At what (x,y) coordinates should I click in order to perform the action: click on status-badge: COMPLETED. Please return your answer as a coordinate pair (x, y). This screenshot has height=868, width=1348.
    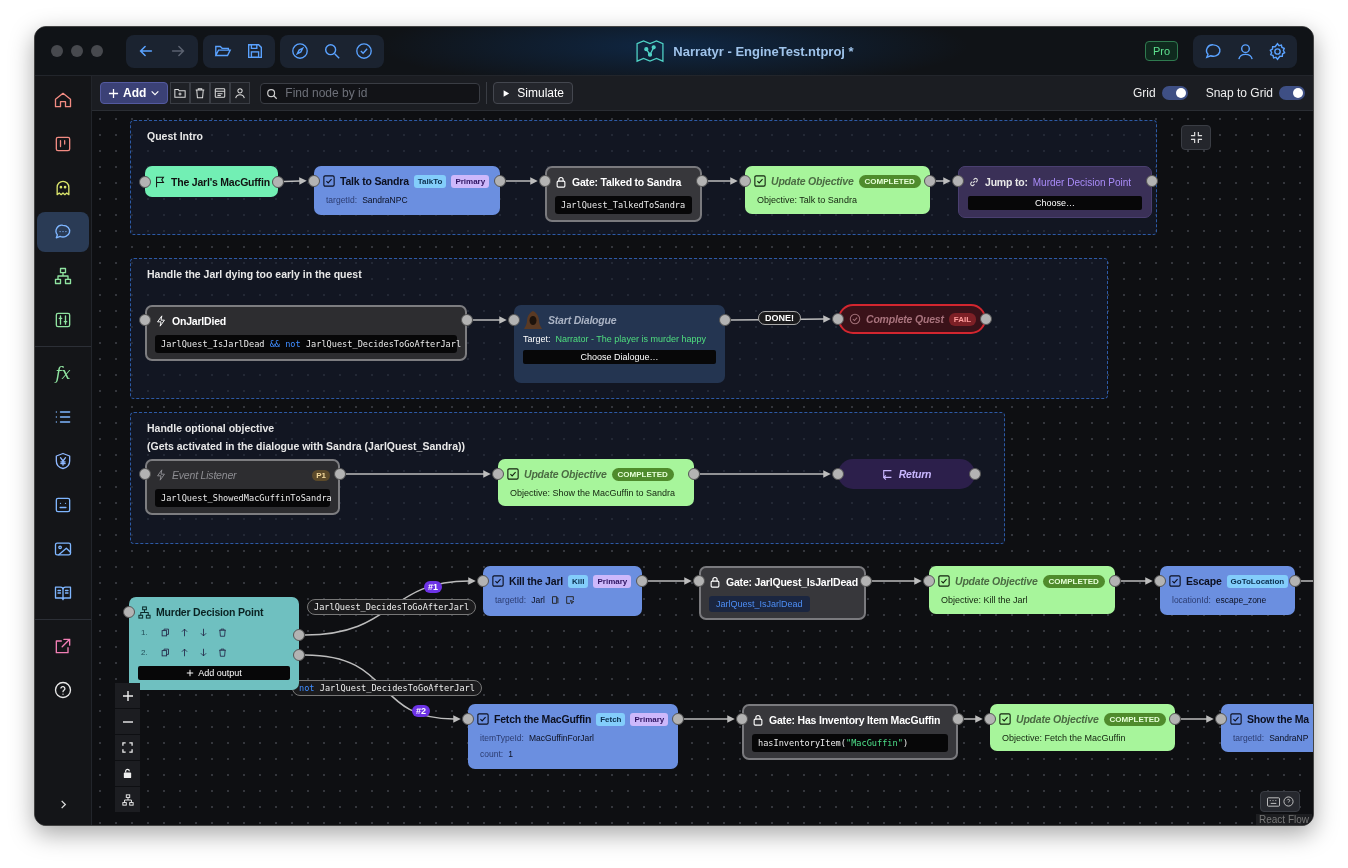
    Looking at the image, I should click on (889, 181).